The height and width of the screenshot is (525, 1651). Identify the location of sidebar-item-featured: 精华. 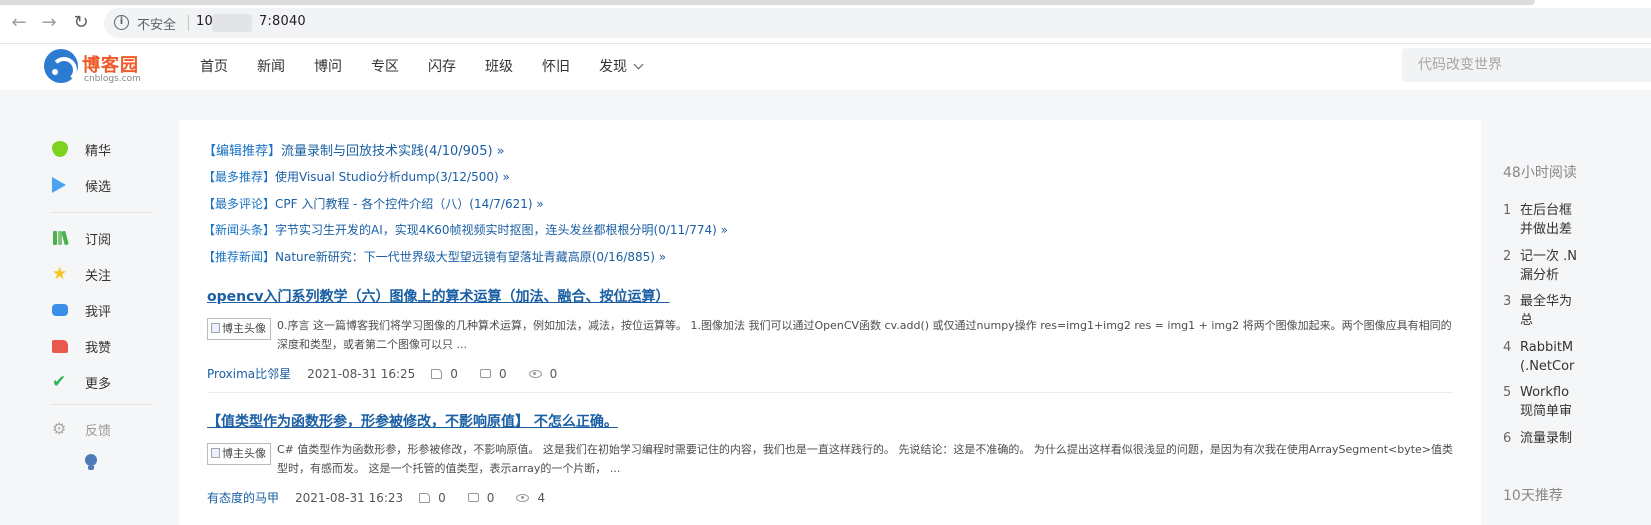
(81, 149).